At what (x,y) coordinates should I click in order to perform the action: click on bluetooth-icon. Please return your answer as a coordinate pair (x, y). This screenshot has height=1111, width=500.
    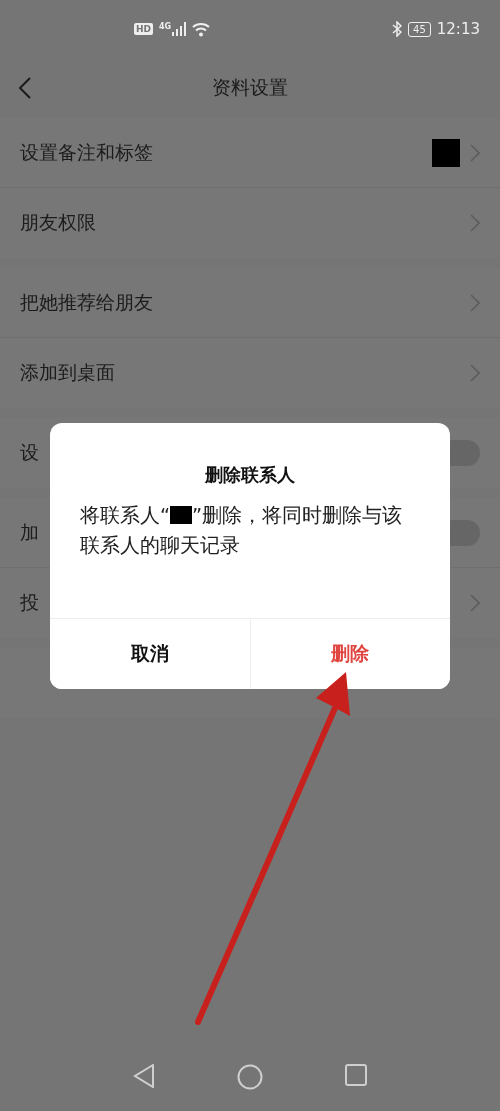
    Looking at the image, I should click on (397, 29).